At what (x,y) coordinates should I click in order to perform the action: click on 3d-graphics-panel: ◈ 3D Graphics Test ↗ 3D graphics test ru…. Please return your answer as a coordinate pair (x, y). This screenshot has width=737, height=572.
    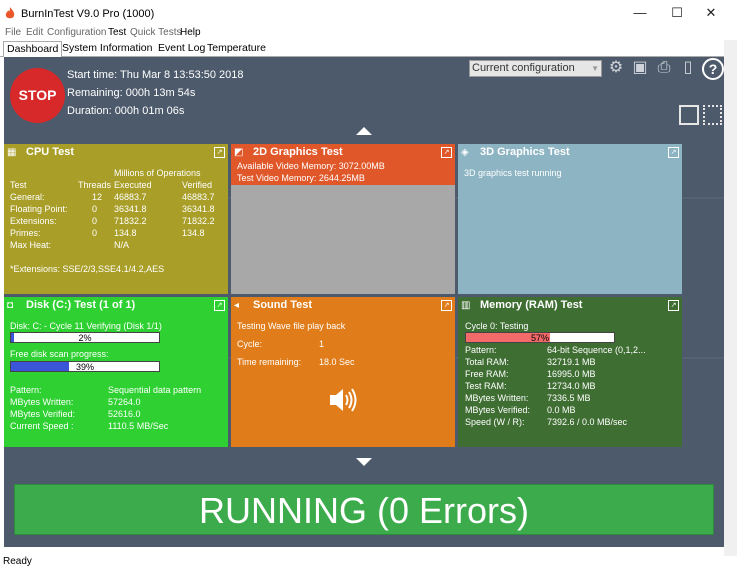
    Looking at the image, I should click on (570, 219).